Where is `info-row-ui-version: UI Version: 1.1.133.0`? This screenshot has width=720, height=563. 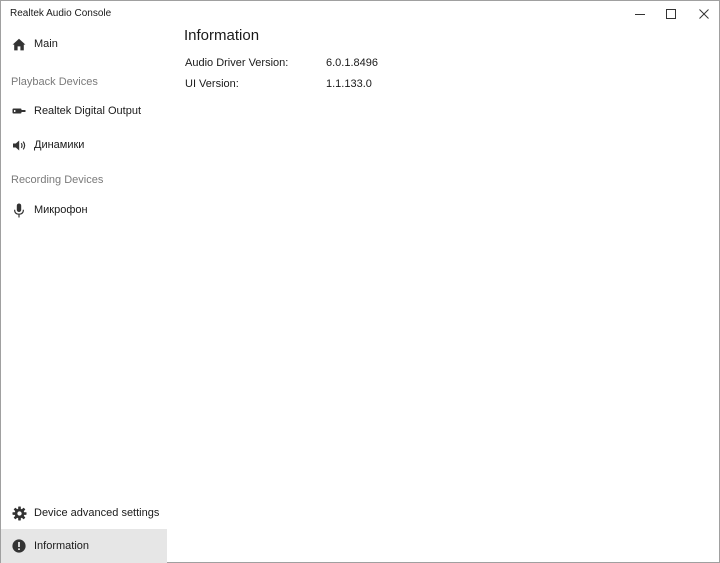 info-row-ui-version: UI Version: 1.1.133.0 is located at coordinates (335, 86).